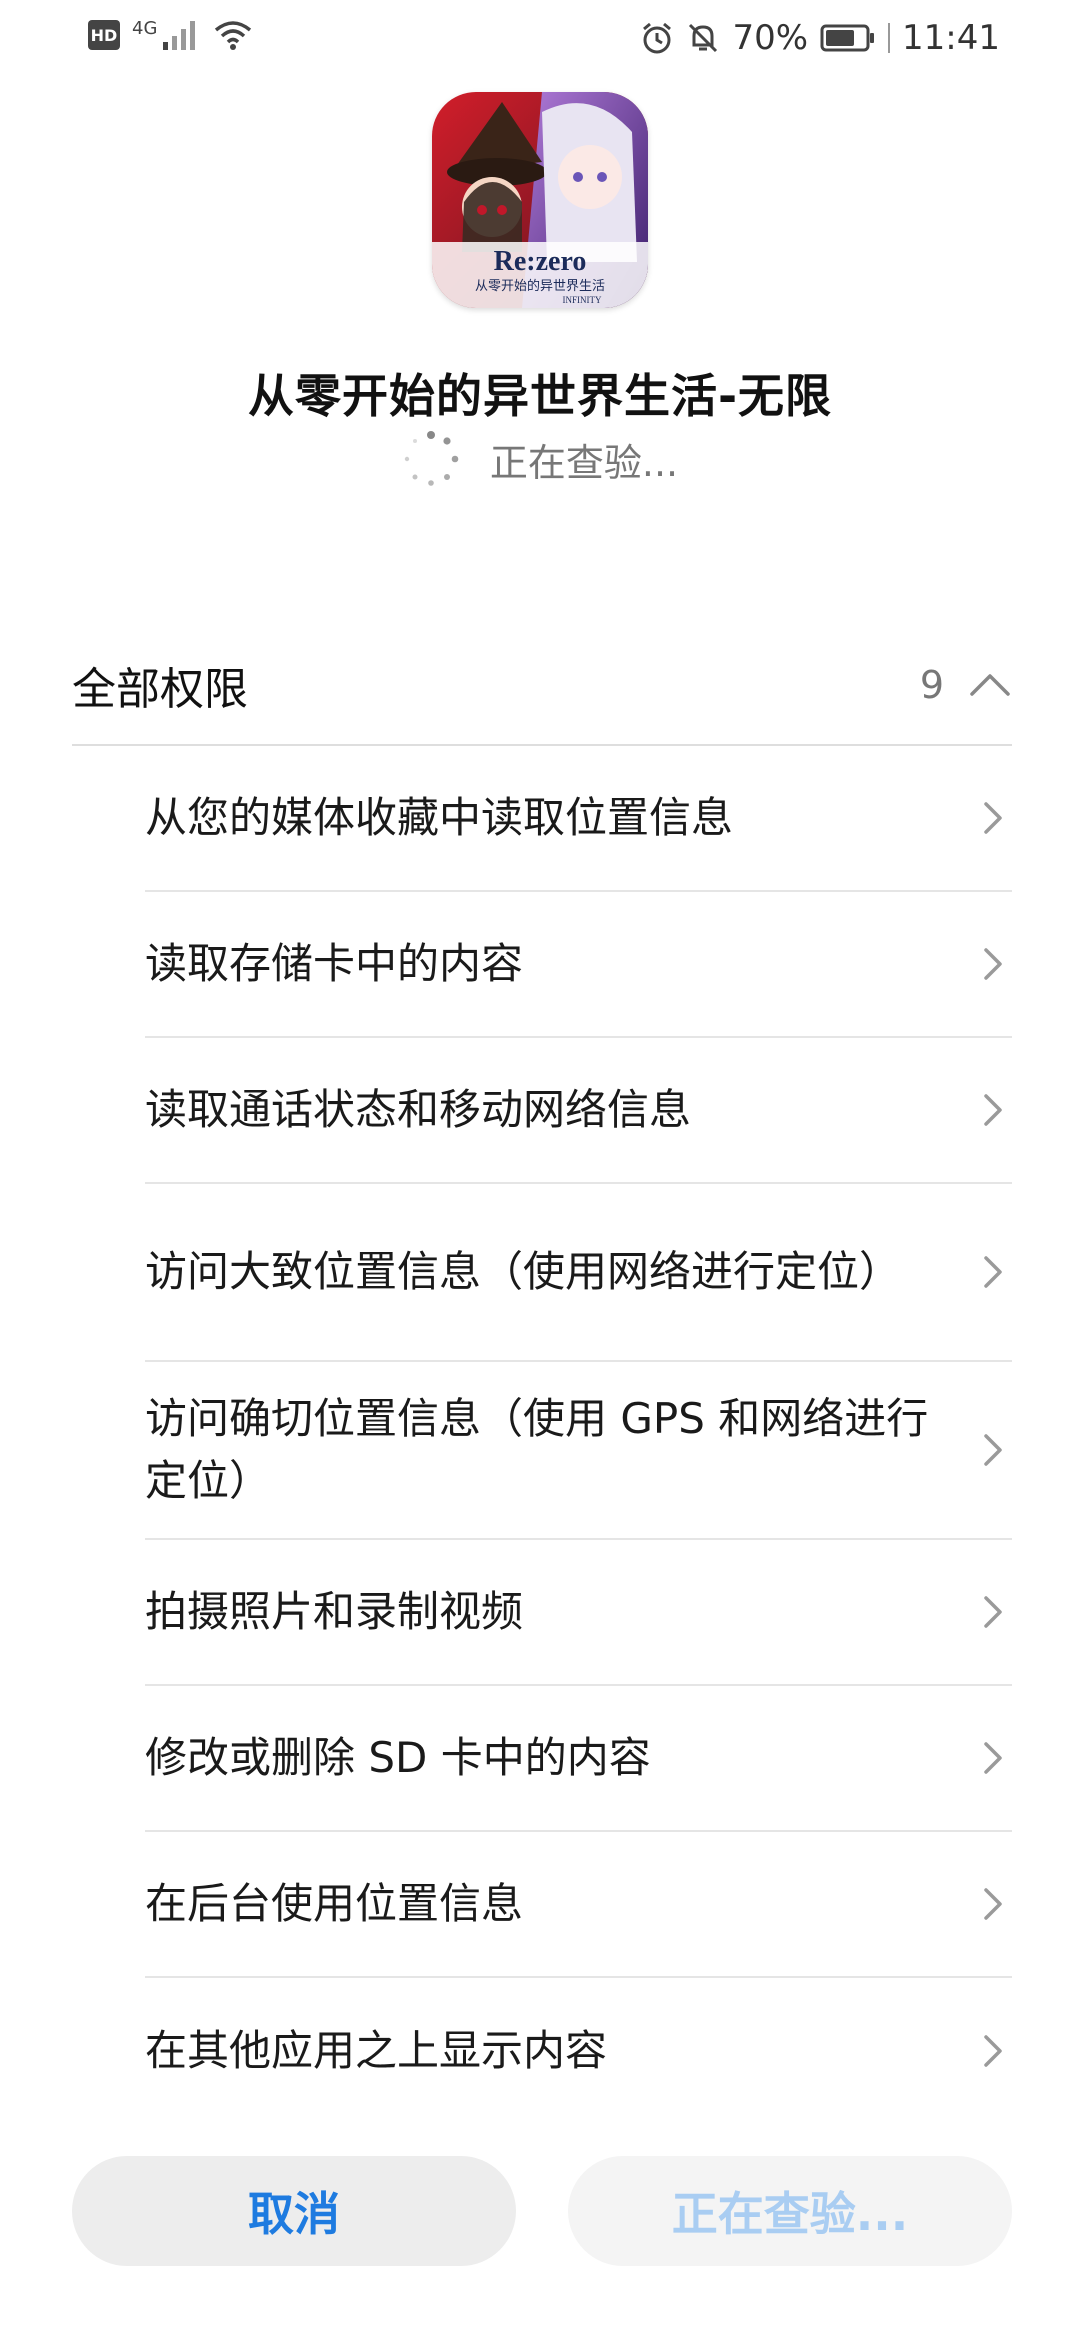 This screenshot has height=2340, width=1080. Describe the element at coordinates (578, 1905) in the screenshot. I see `permission-item: 在后台使用位置信息` at that location.